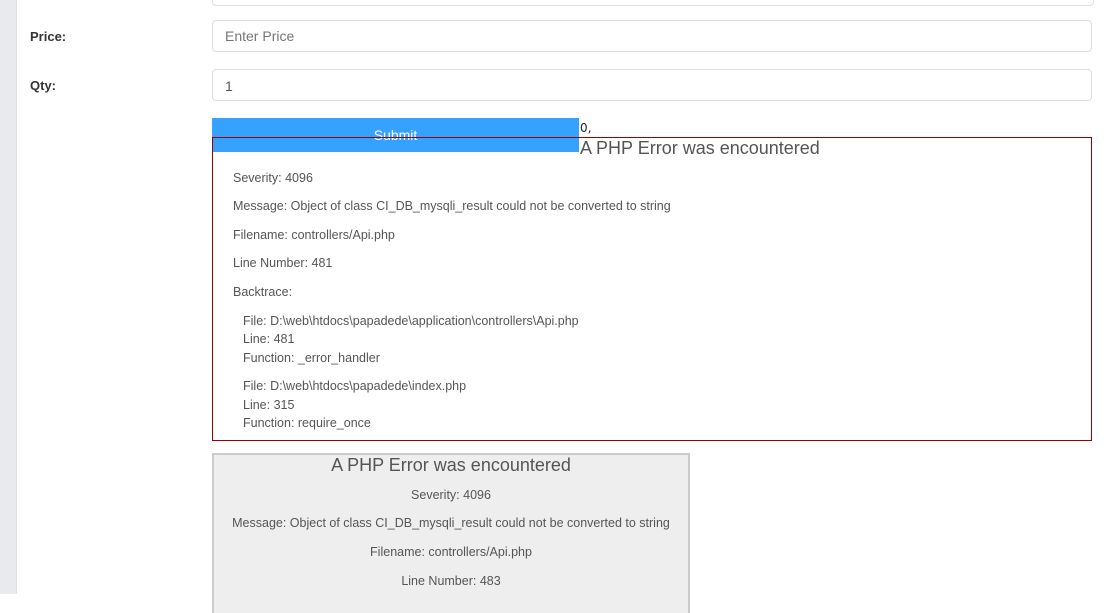  What do you see at coordinates (652, 36) in the screenshot?
I see `price-input` at bounding box center [652, 36].